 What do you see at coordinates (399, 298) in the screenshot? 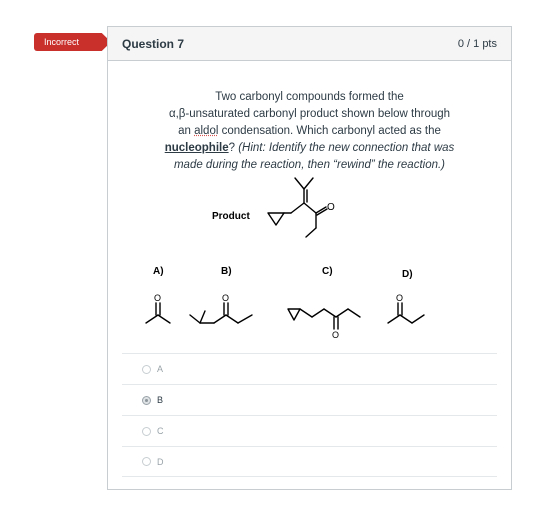
I see `option-d-oxygen: O` at bounding box center [399, 298].